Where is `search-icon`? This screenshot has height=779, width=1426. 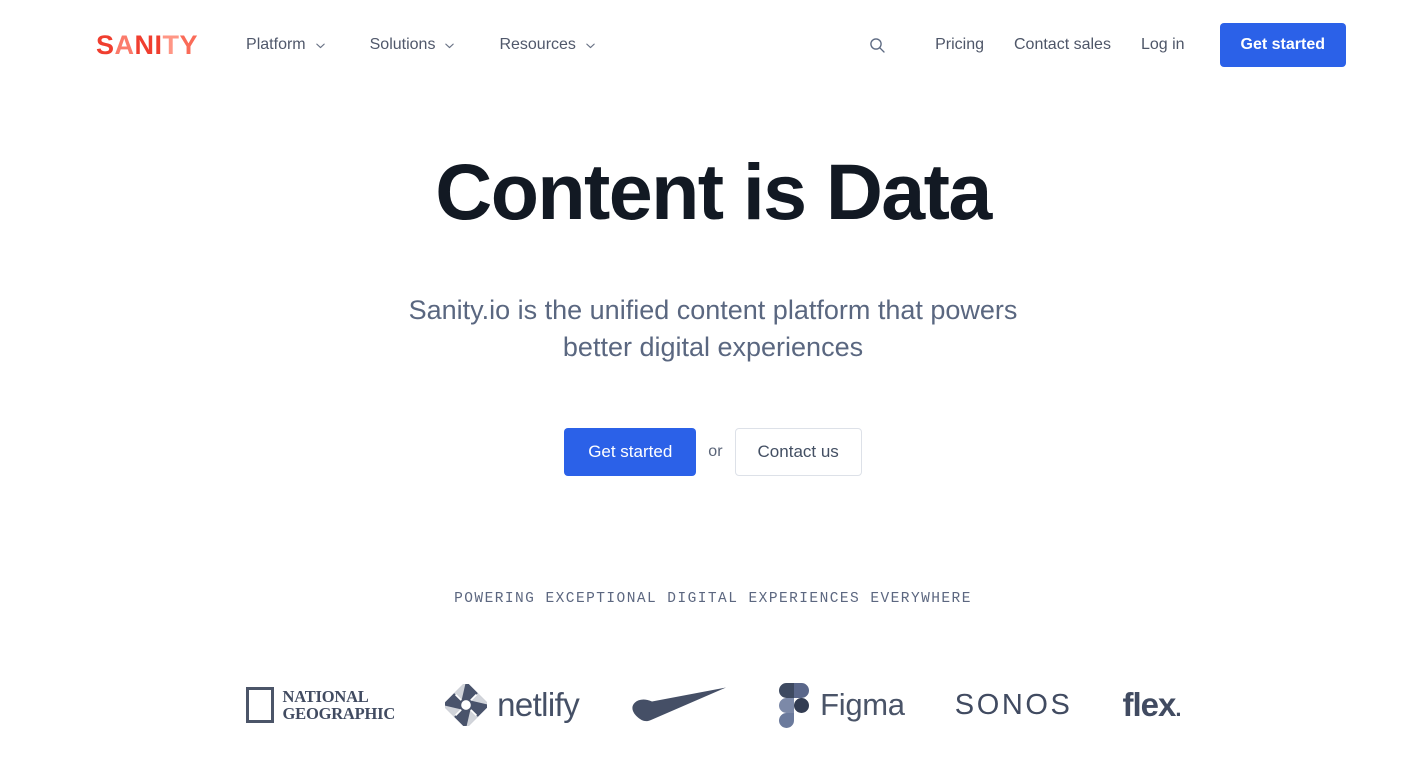
search-icon is located at coordinates (877, 45).